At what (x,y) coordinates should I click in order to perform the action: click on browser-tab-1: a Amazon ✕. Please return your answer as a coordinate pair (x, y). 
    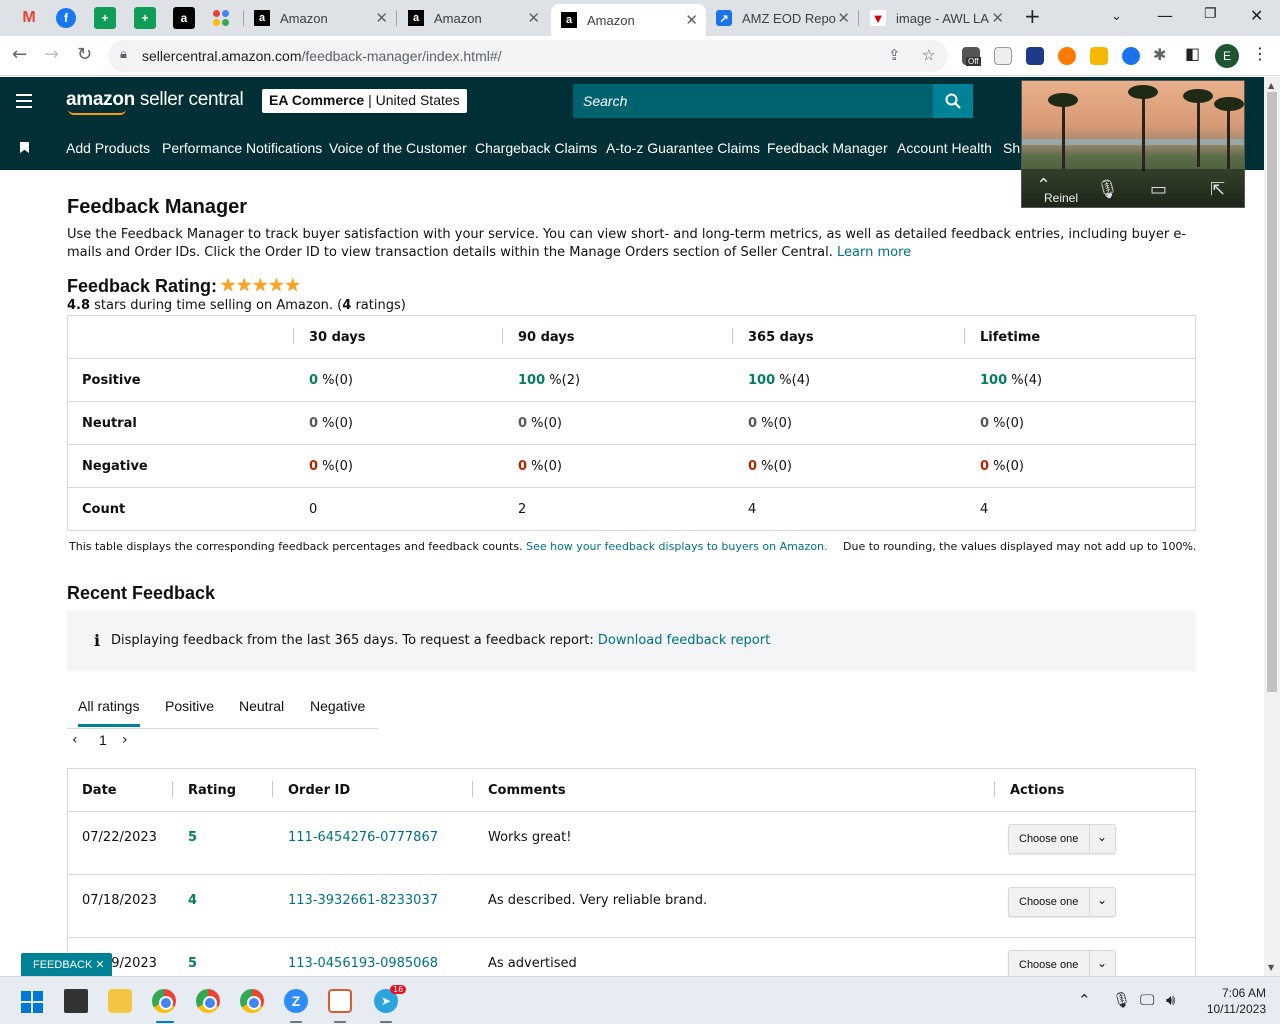
    Looking at the image, I should click on (322, 18).